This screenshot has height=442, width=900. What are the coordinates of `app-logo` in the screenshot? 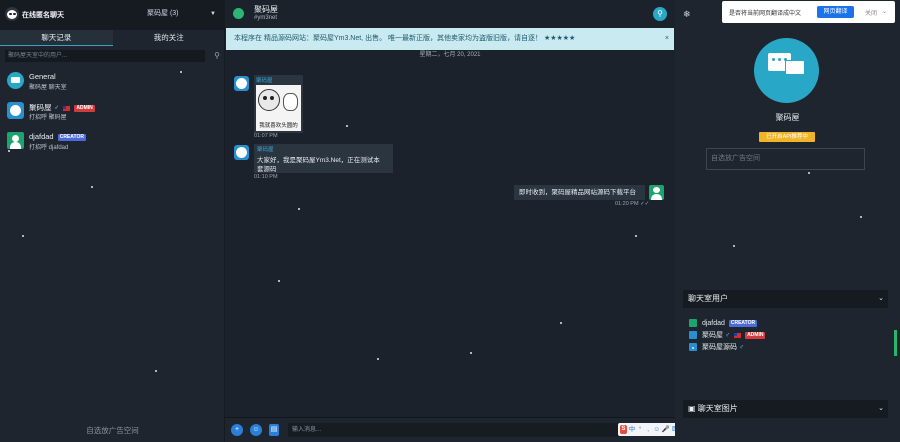 It's located at (12, 14).